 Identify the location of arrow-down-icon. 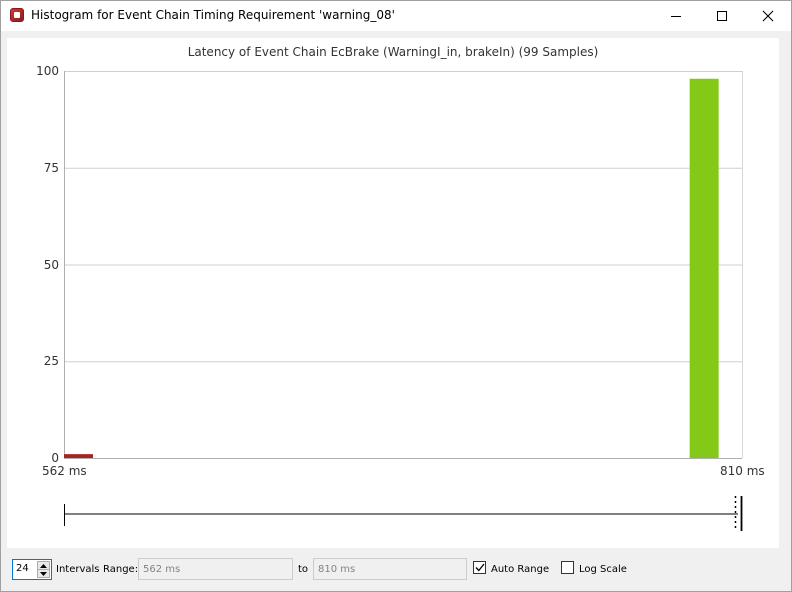
(43, 573).